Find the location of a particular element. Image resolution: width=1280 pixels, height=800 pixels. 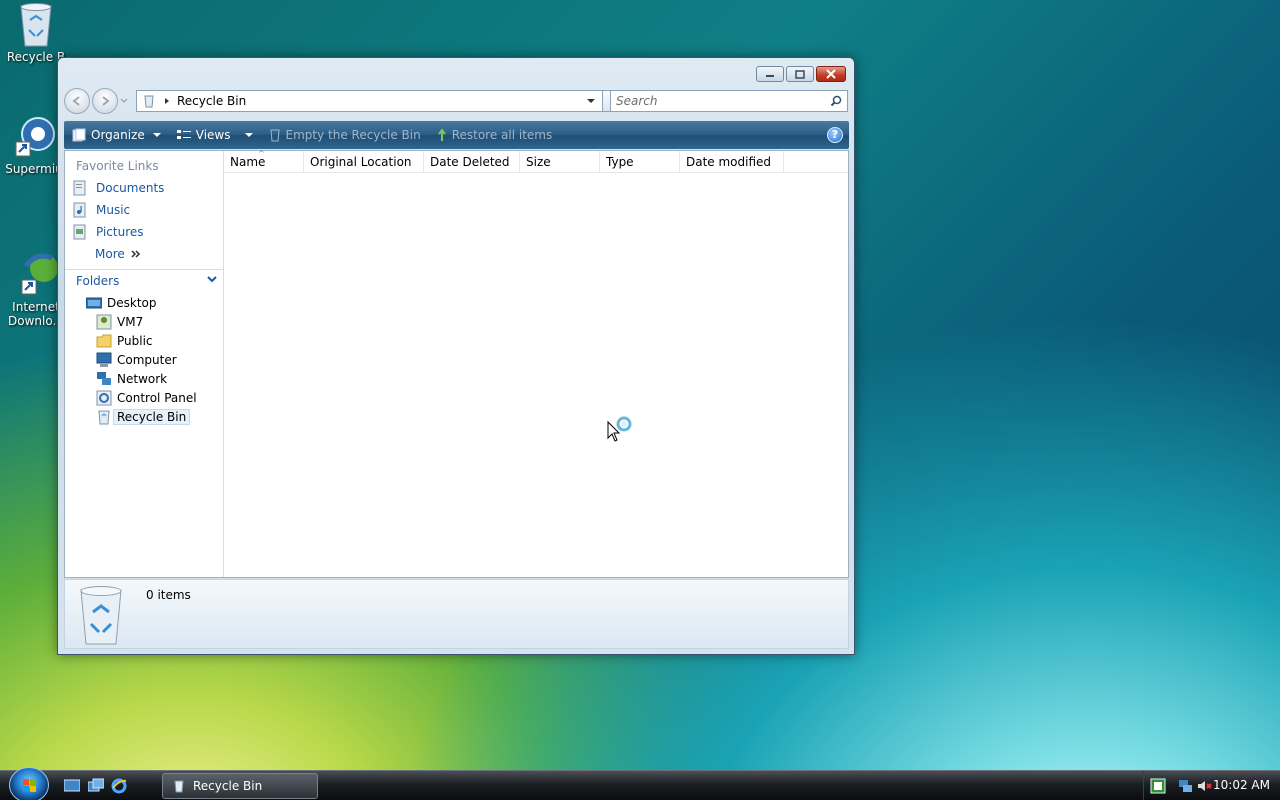

column-header-date-deleted: Date Deleted is located at coordinates (472, 161).